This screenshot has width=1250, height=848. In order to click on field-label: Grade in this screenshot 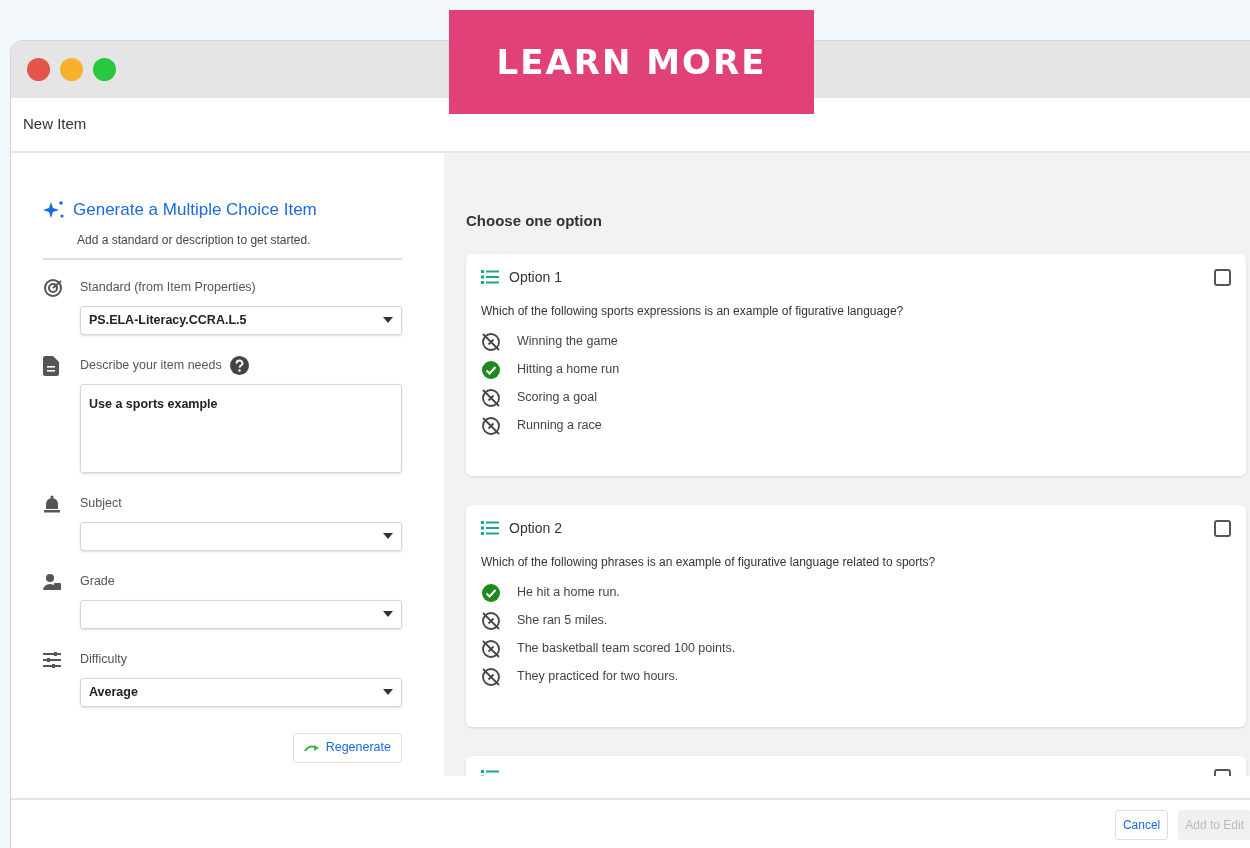, I will do `click(97, 582)`.